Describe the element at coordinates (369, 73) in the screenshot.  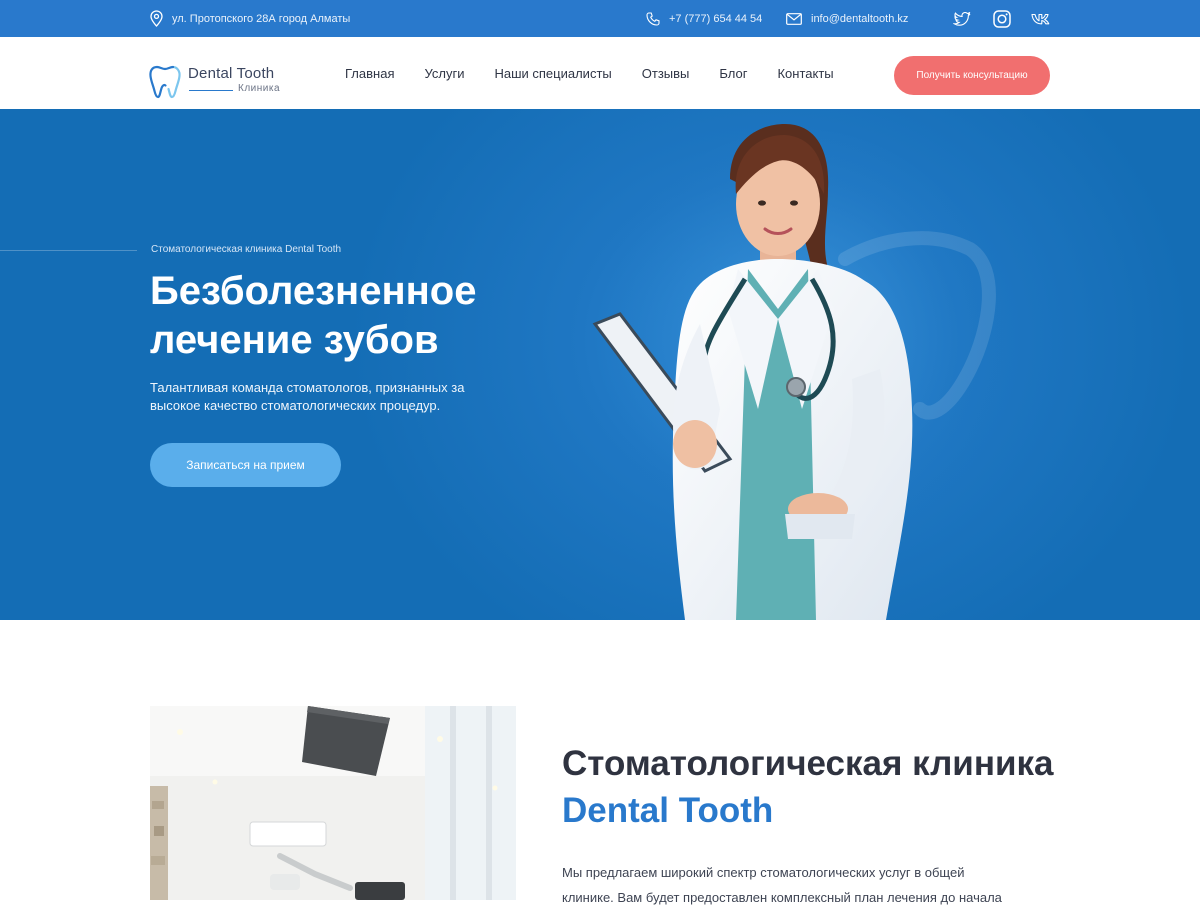
I see `nav-item-home: Главная` at that location.